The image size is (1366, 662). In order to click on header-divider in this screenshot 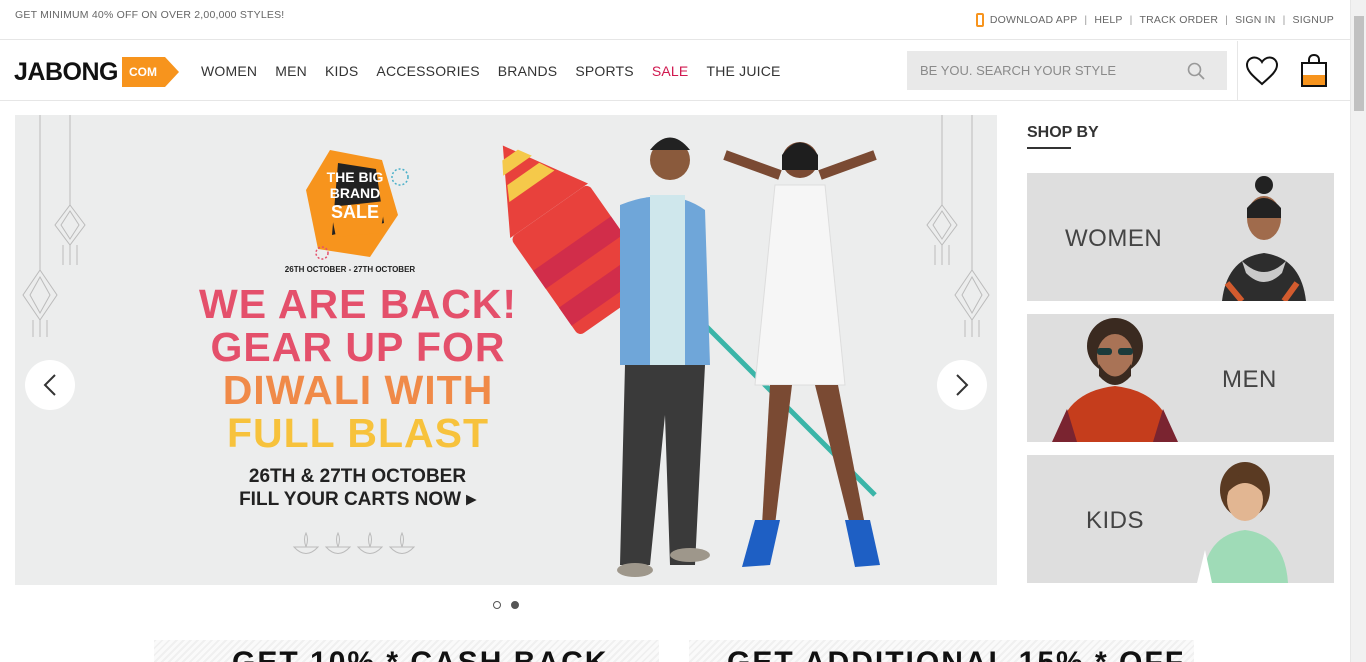, I will do `click(1237, 71)`.